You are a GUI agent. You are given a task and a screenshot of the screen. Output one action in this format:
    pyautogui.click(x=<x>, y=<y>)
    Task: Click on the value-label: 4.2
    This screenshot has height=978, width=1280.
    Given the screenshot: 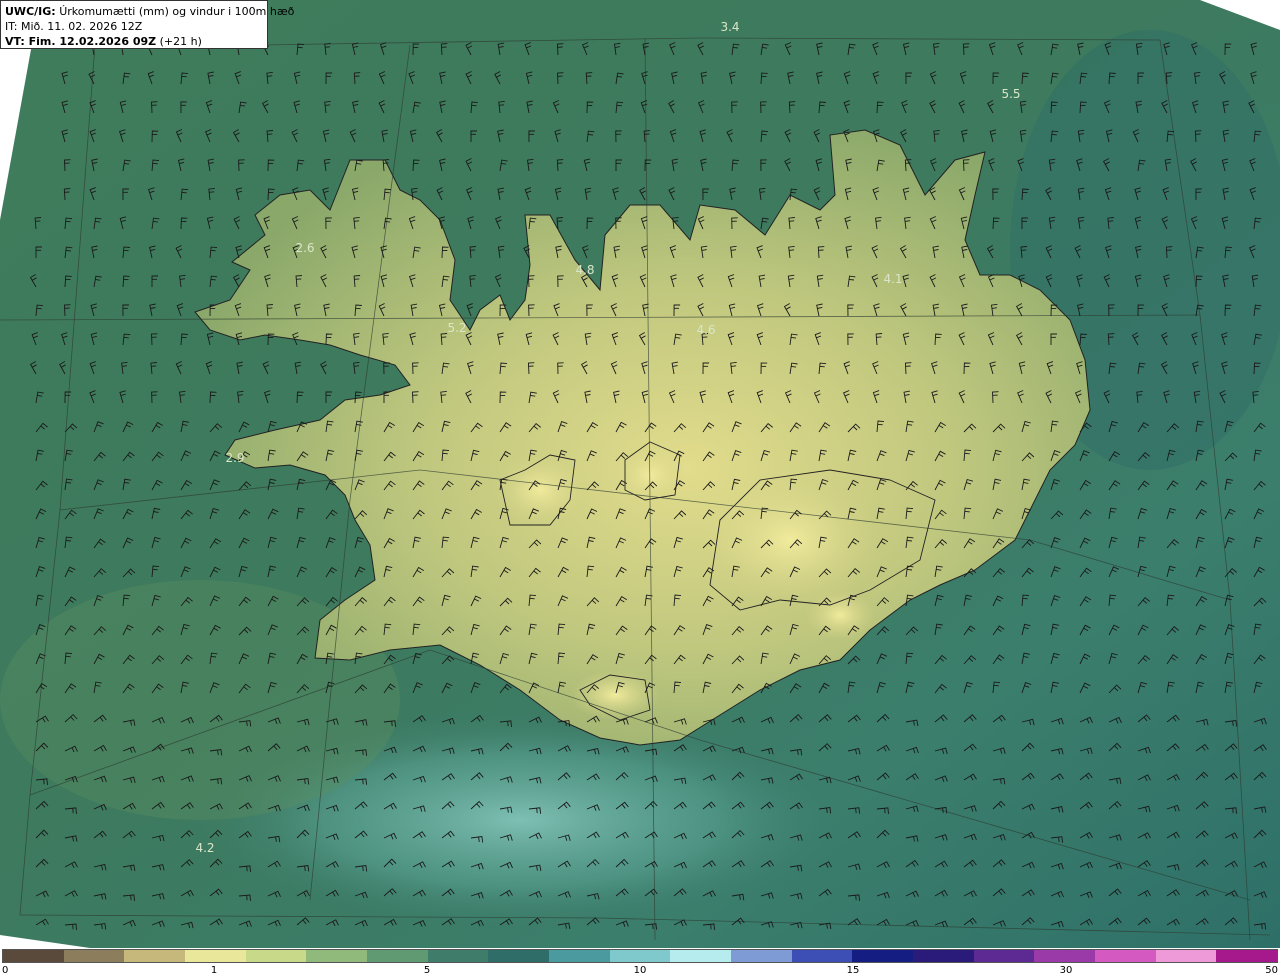 What is the action you would take?
    pyautogui.click(x=205, y=848)
    